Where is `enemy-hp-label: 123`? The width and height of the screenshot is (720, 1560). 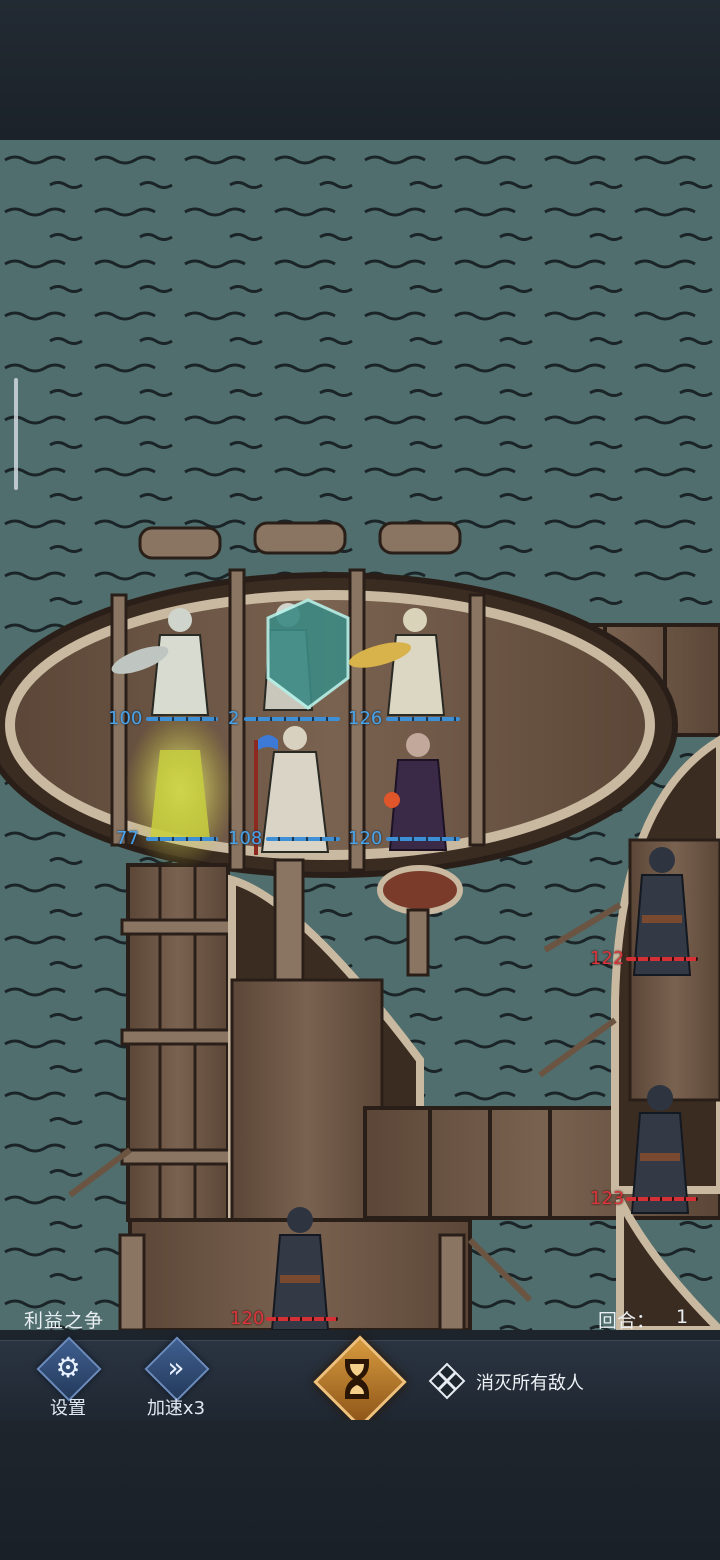
enemy-hp-label: 123 is located at coordinates (607, 1198).